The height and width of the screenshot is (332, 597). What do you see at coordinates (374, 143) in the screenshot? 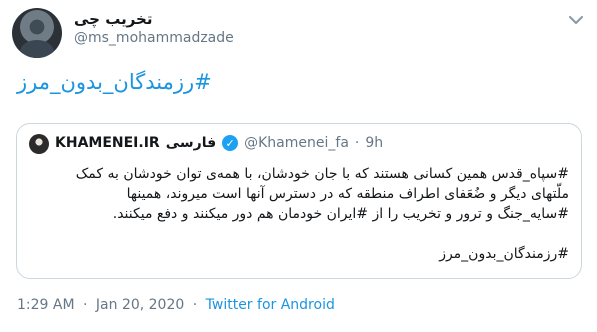
I see `quoted-time: 9h` at bounding box center [374, 143].